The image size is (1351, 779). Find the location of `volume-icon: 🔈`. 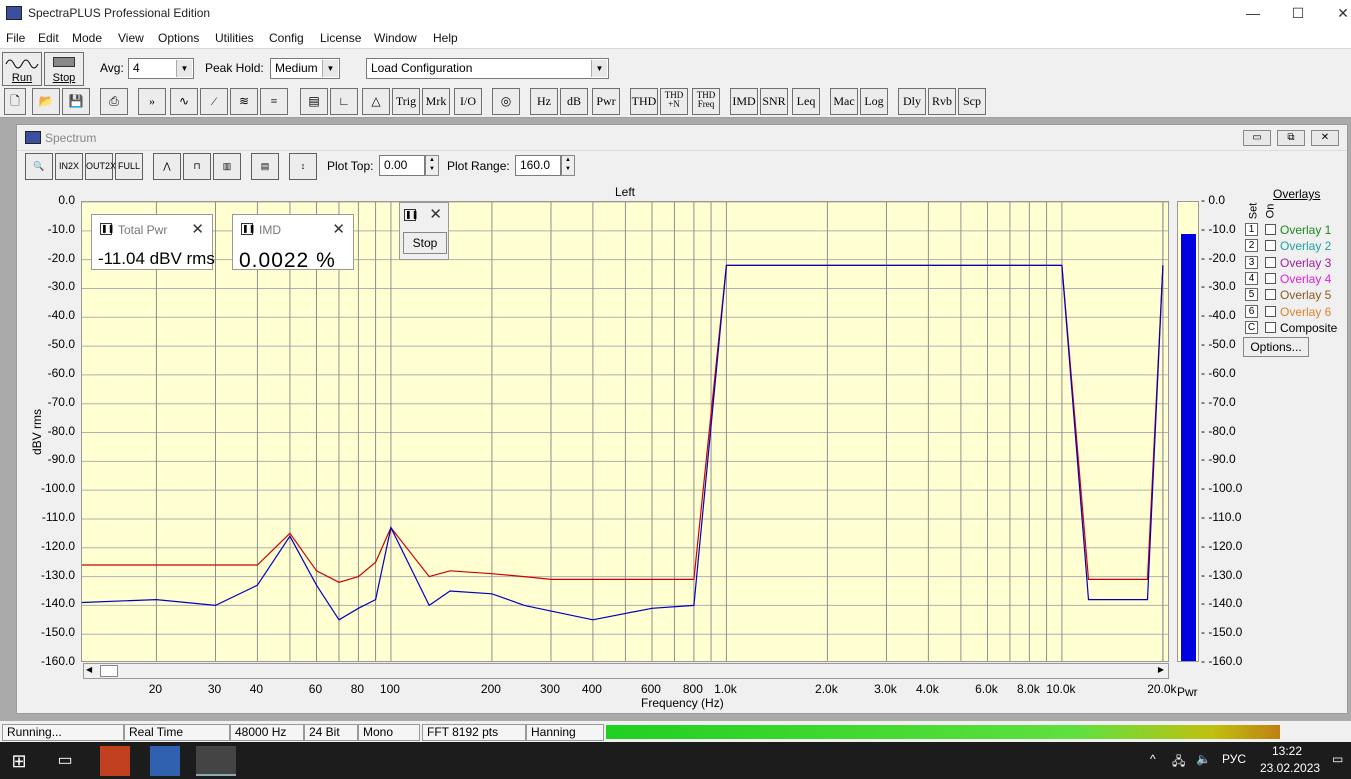

volume-icon: 🔈 is located at coordinates (1203, 759).